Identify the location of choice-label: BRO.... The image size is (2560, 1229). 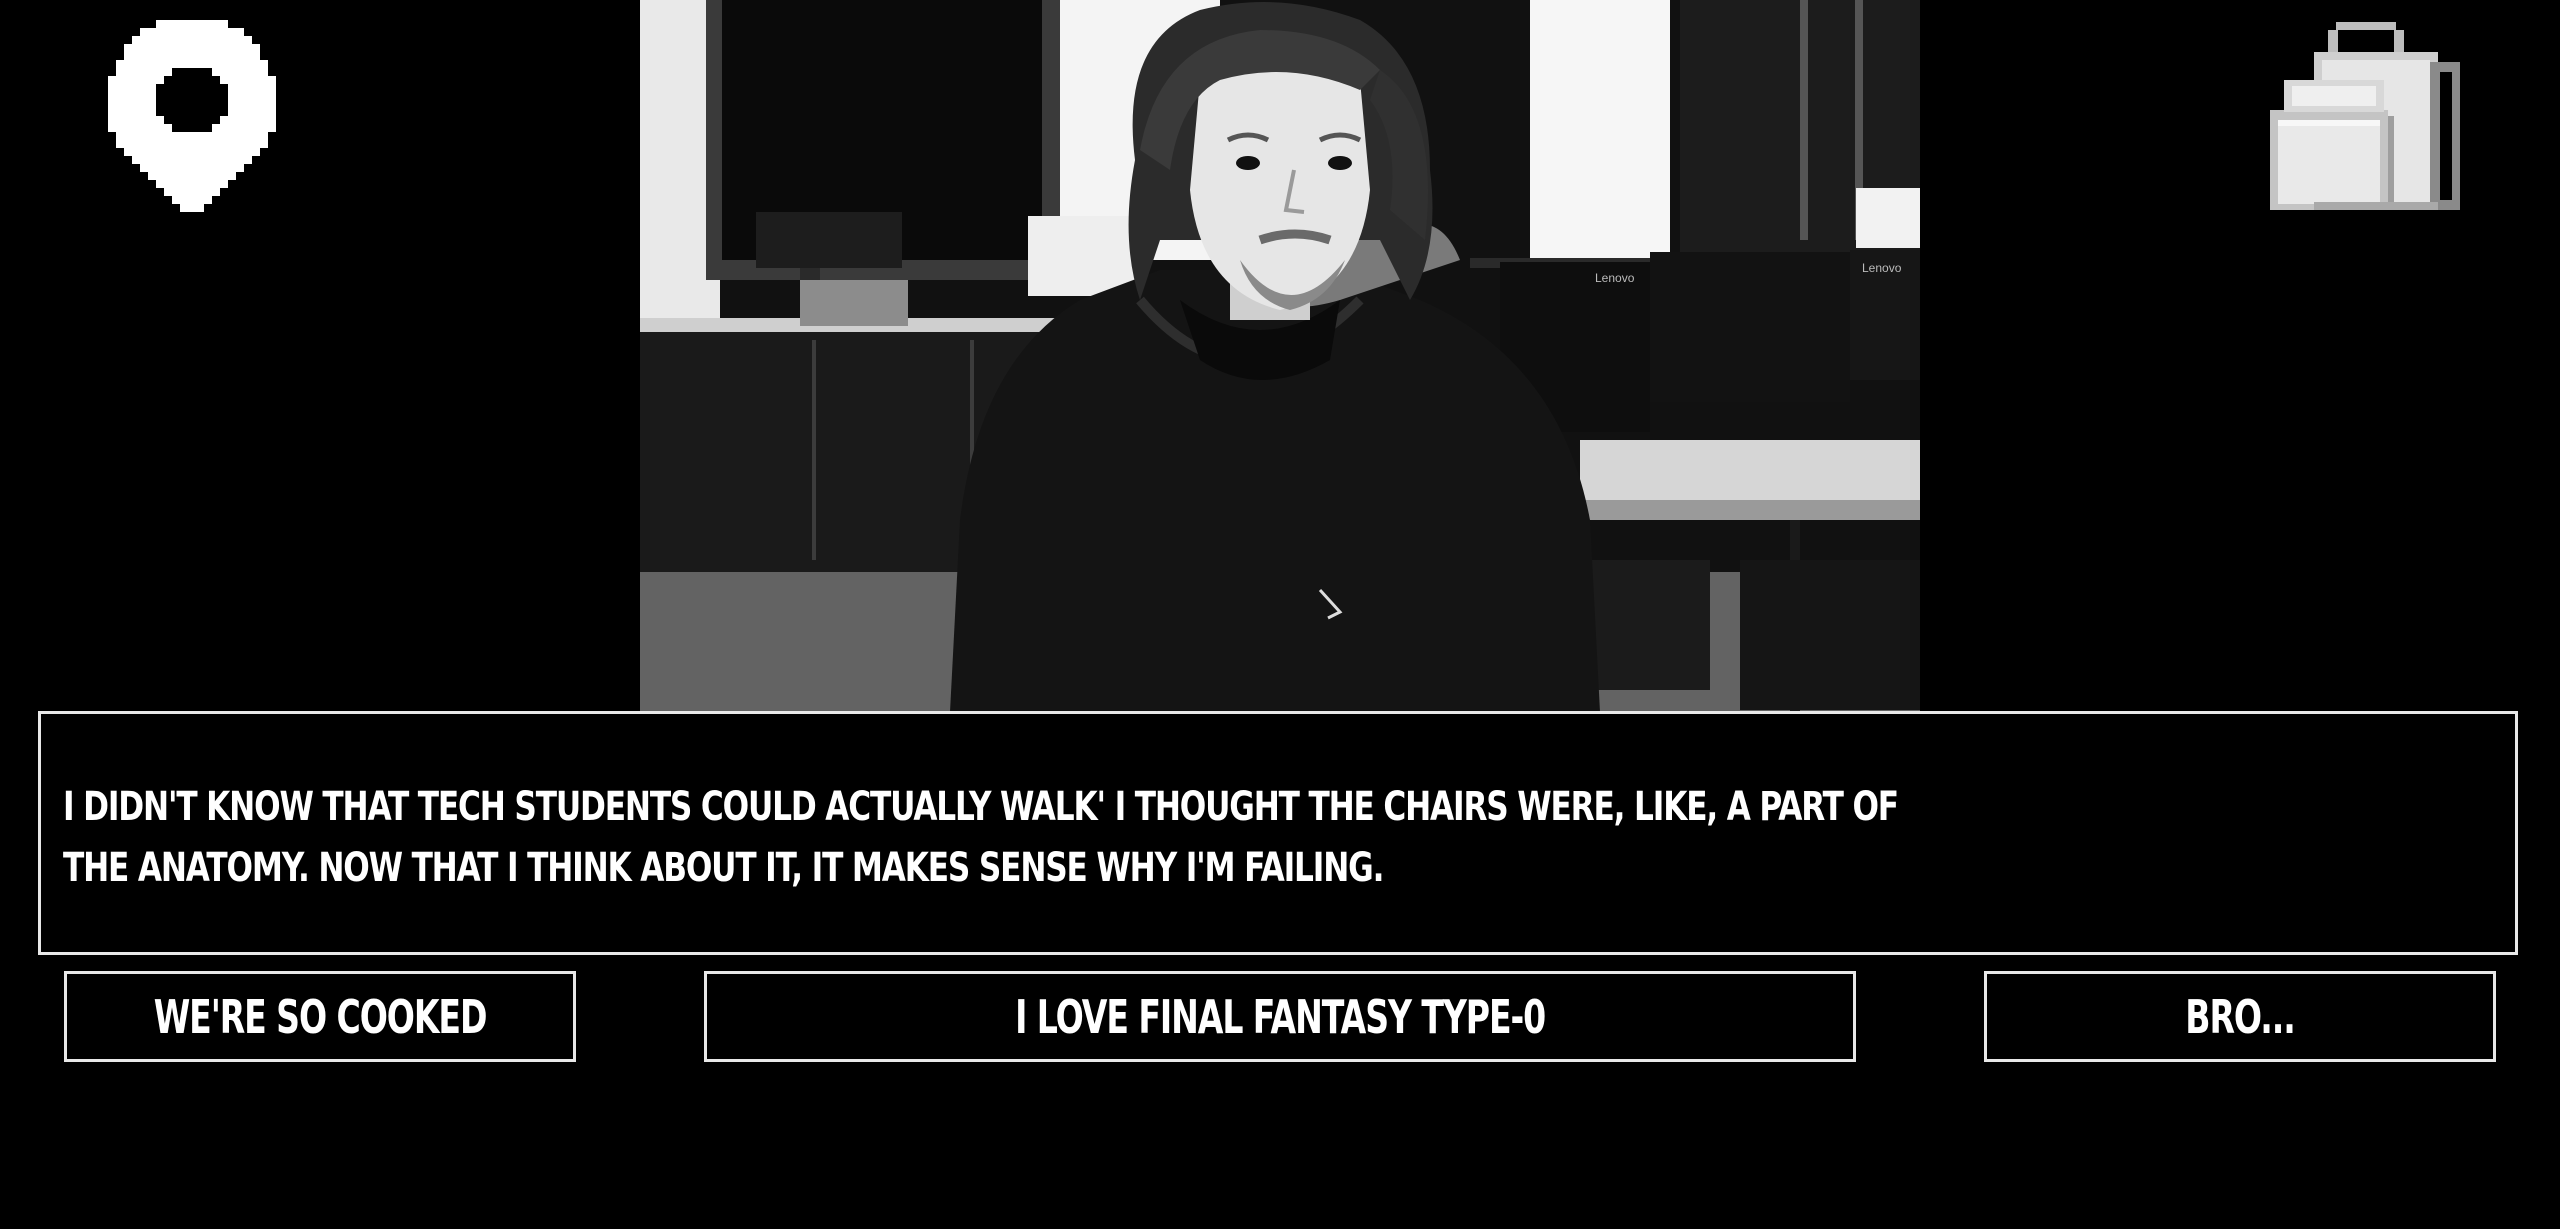
(2240, 1016).